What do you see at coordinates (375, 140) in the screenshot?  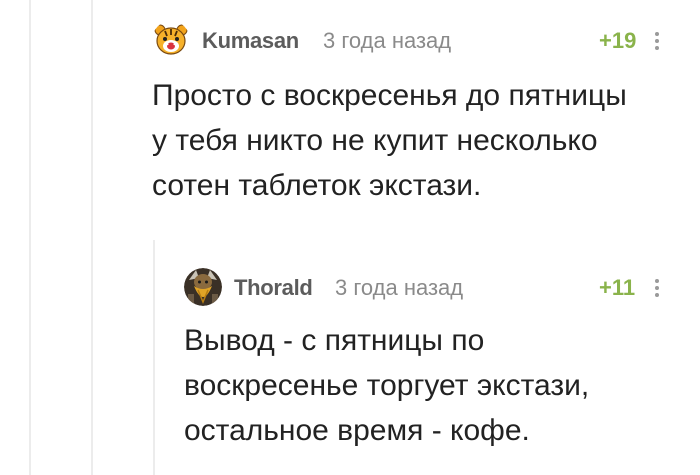 I see `comment-text-line: у тебя никто не купит несколько` at bounding box center [375, 140].